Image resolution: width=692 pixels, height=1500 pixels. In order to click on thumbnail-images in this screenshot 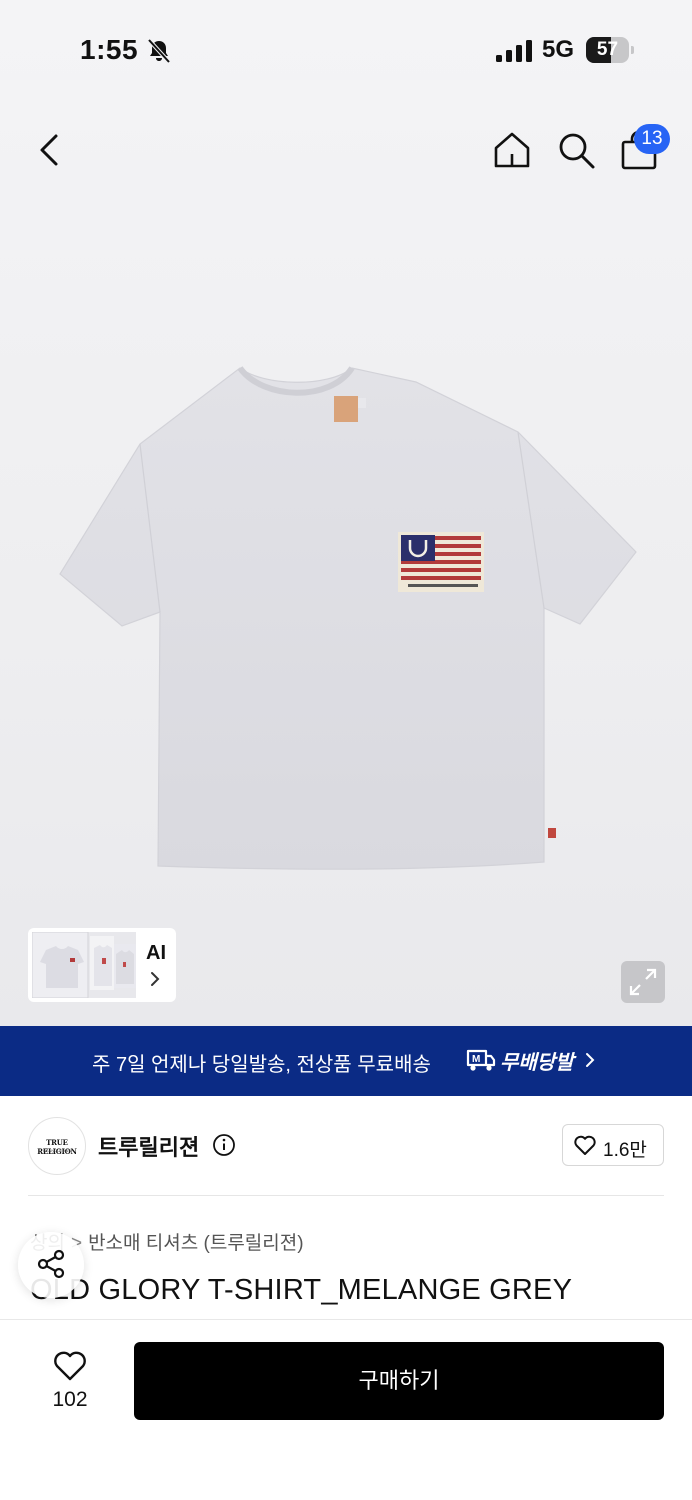, I will do `click(84, 965)`.